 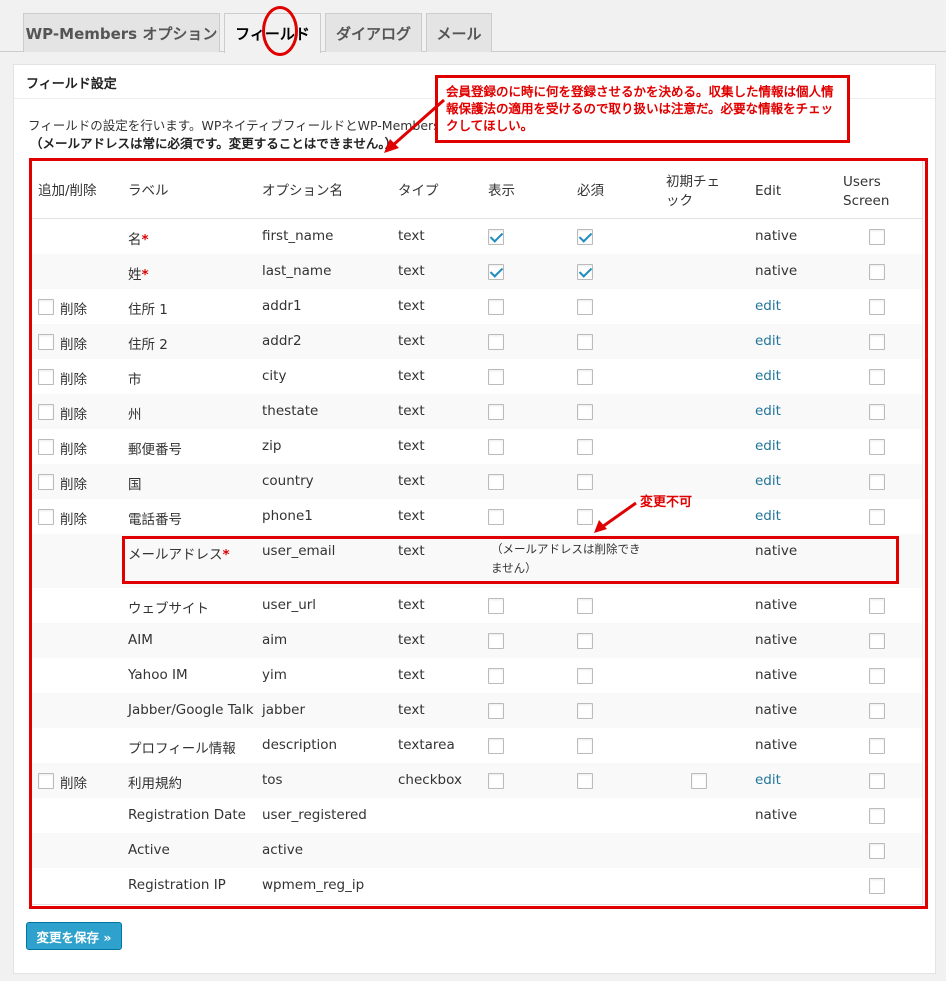 What do you see at coordinates (476, 815) in the screenshot?
I see `table-row: Registration Date user_registered native` at bounding box center [476, 815].